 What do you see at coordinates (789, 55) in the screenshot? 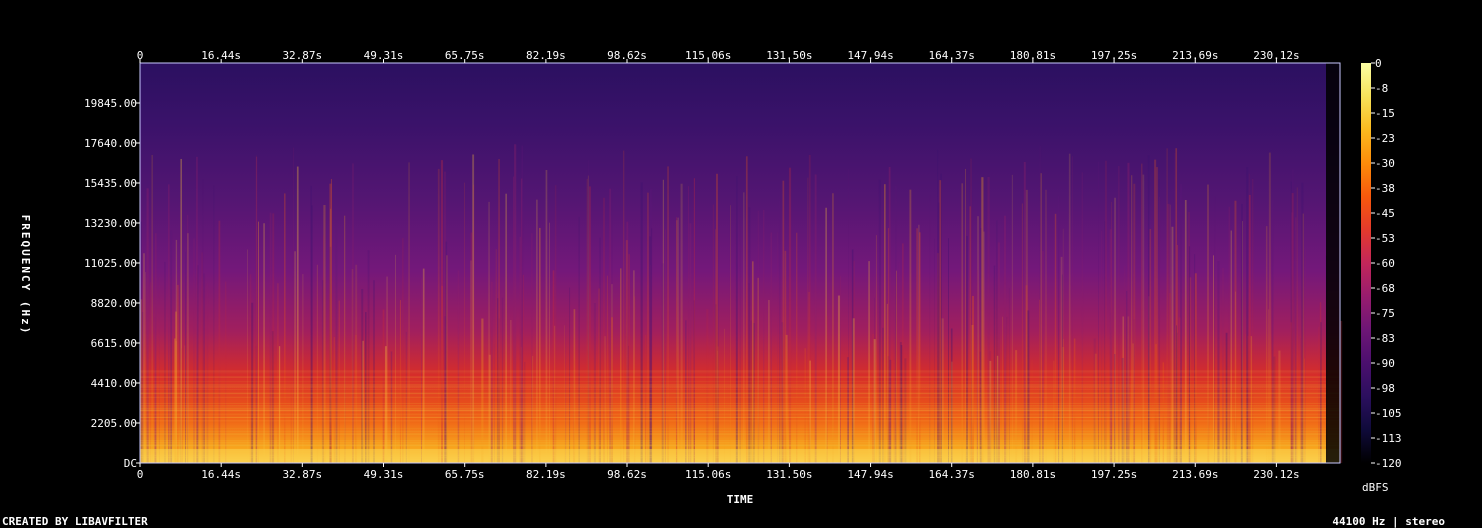
I see `x-tick-label-top: 131.50s` at bounding box center [789, 55].